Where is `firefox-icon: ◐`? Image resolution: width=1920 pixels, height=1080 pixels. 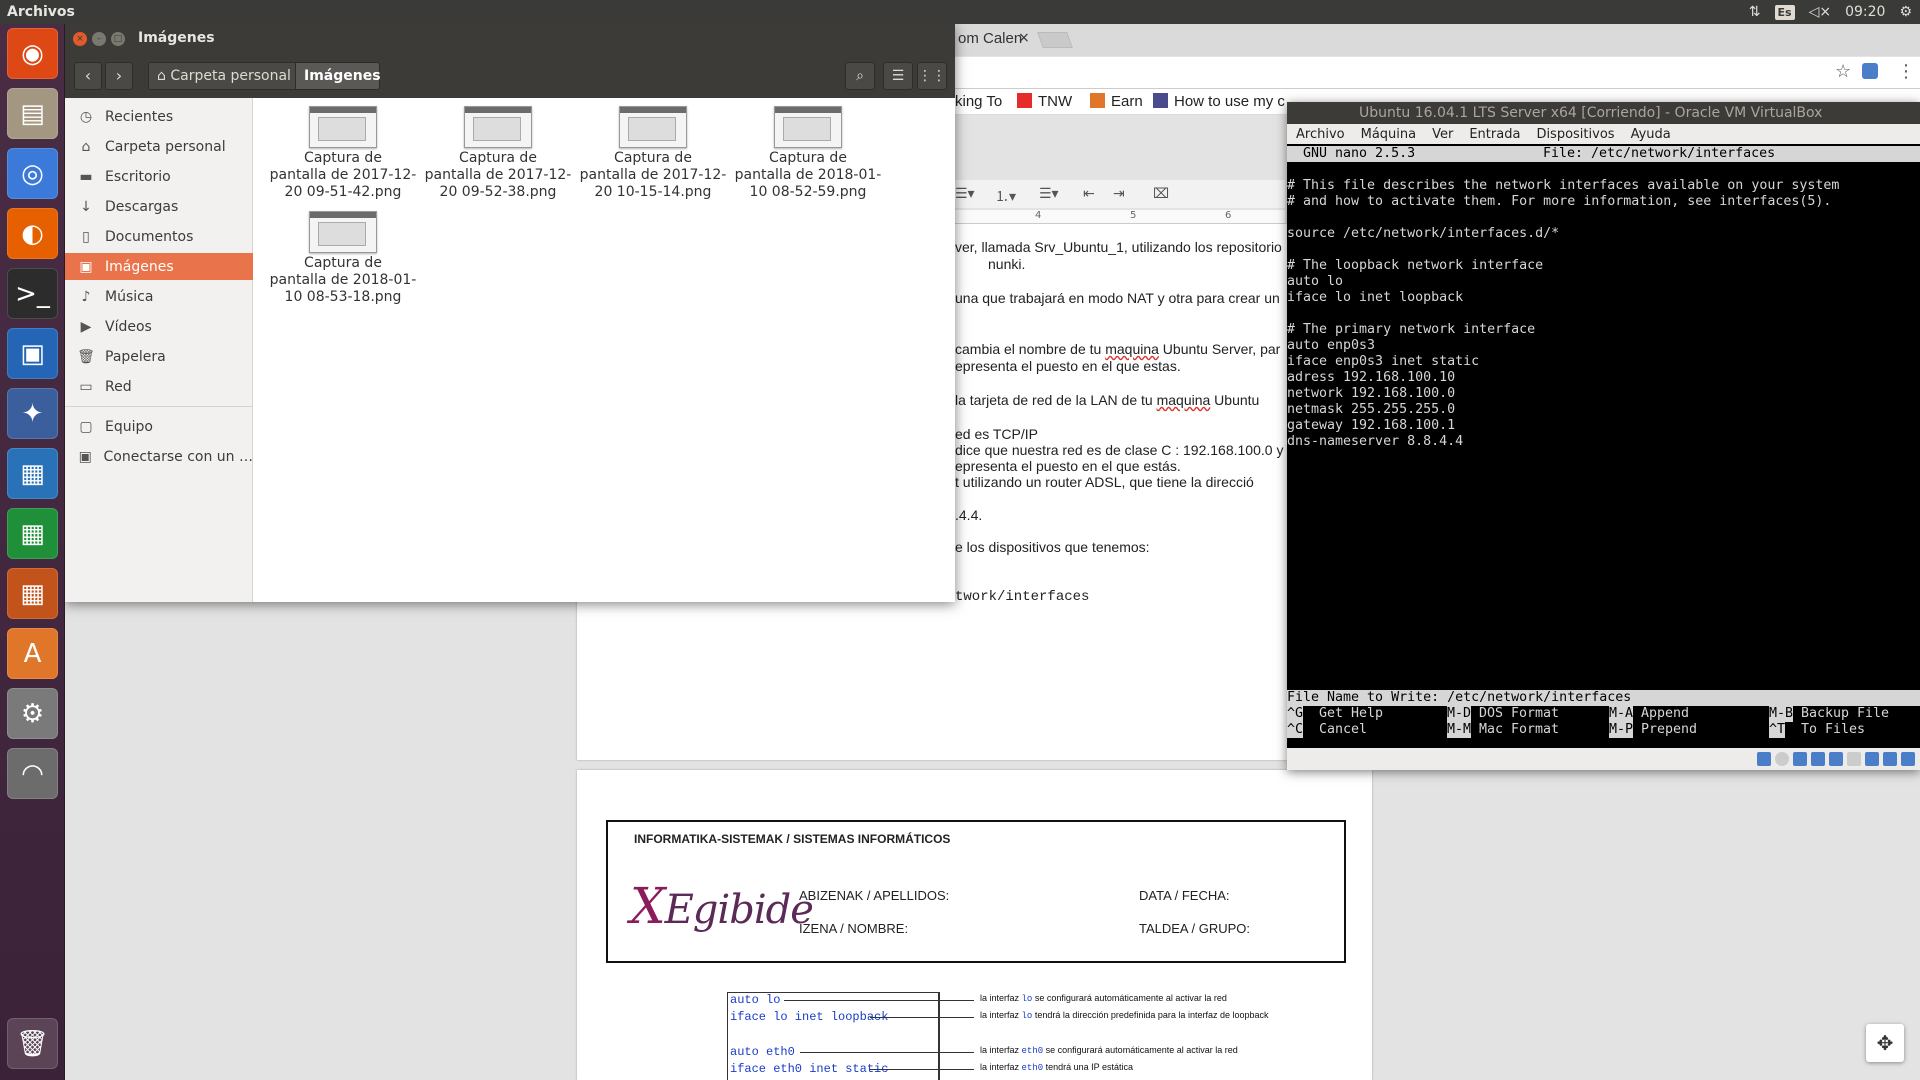
firefox-icon: ◐ is located at coordinates (32, 233).